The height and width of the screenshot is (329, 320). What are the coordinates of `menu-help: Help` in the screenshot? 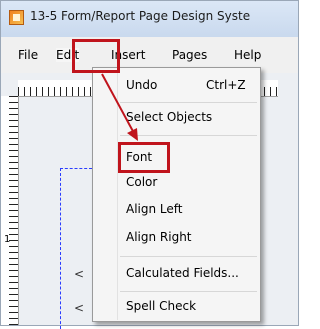 It's located at (247, 55).